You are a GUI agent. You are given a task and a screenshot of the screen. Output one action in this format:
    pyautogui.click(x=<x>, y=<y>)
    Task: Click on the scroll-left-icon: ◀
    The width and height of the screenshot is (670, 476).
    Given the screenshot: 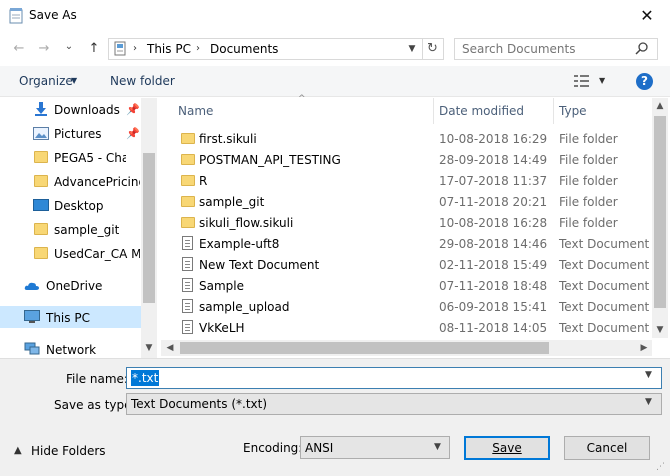 What is the action you would take?
    pyautogui.click(x=170, y=348)
    